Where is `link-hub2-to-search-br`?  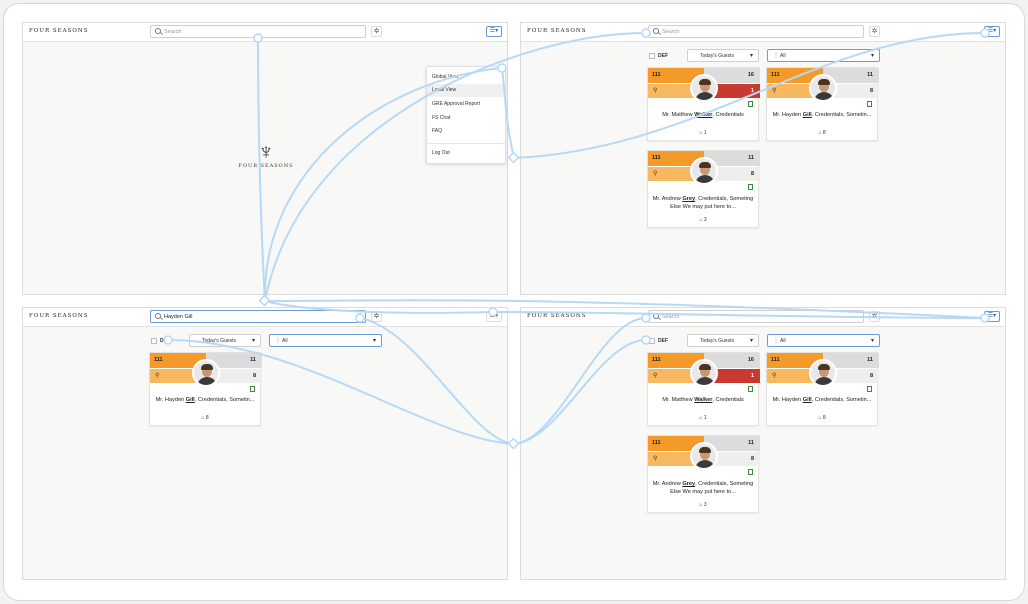 link-hub2-to-search-br is located at coordinates (580, 381).